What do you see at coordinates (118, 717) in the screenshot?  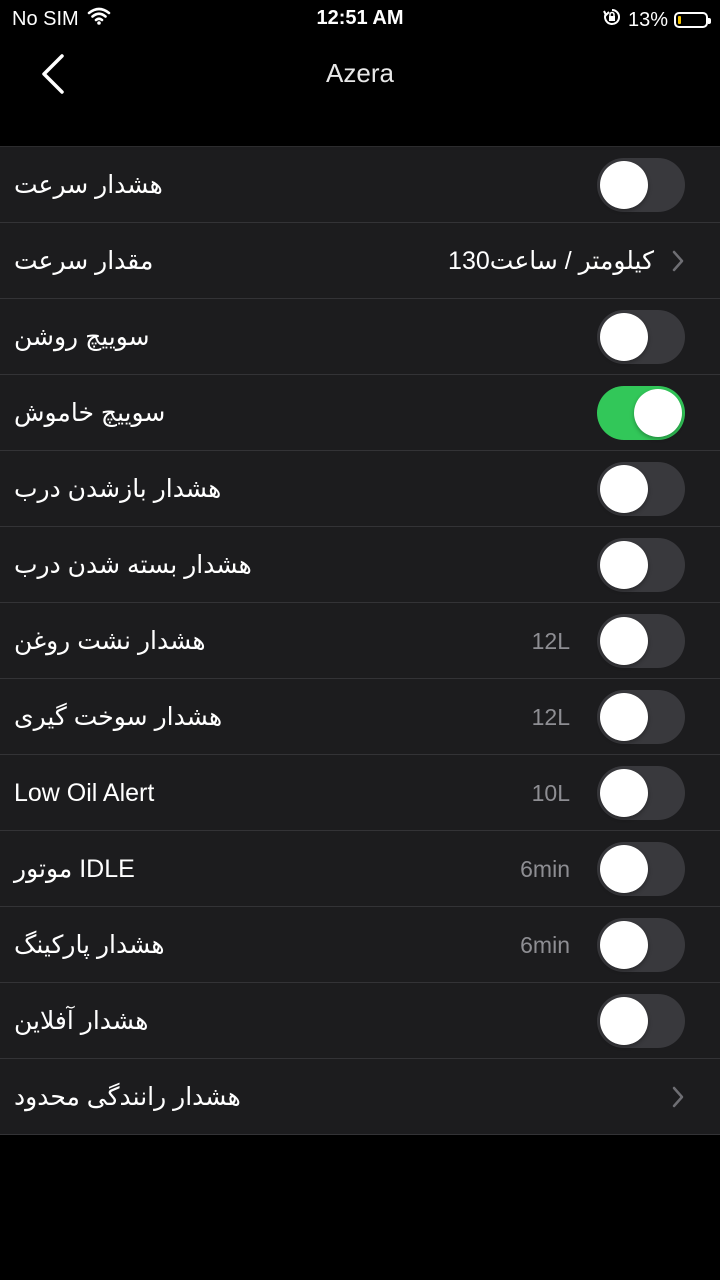 I see `row-label: هشدار سوخت گیری` at bounding box center [118, 717].